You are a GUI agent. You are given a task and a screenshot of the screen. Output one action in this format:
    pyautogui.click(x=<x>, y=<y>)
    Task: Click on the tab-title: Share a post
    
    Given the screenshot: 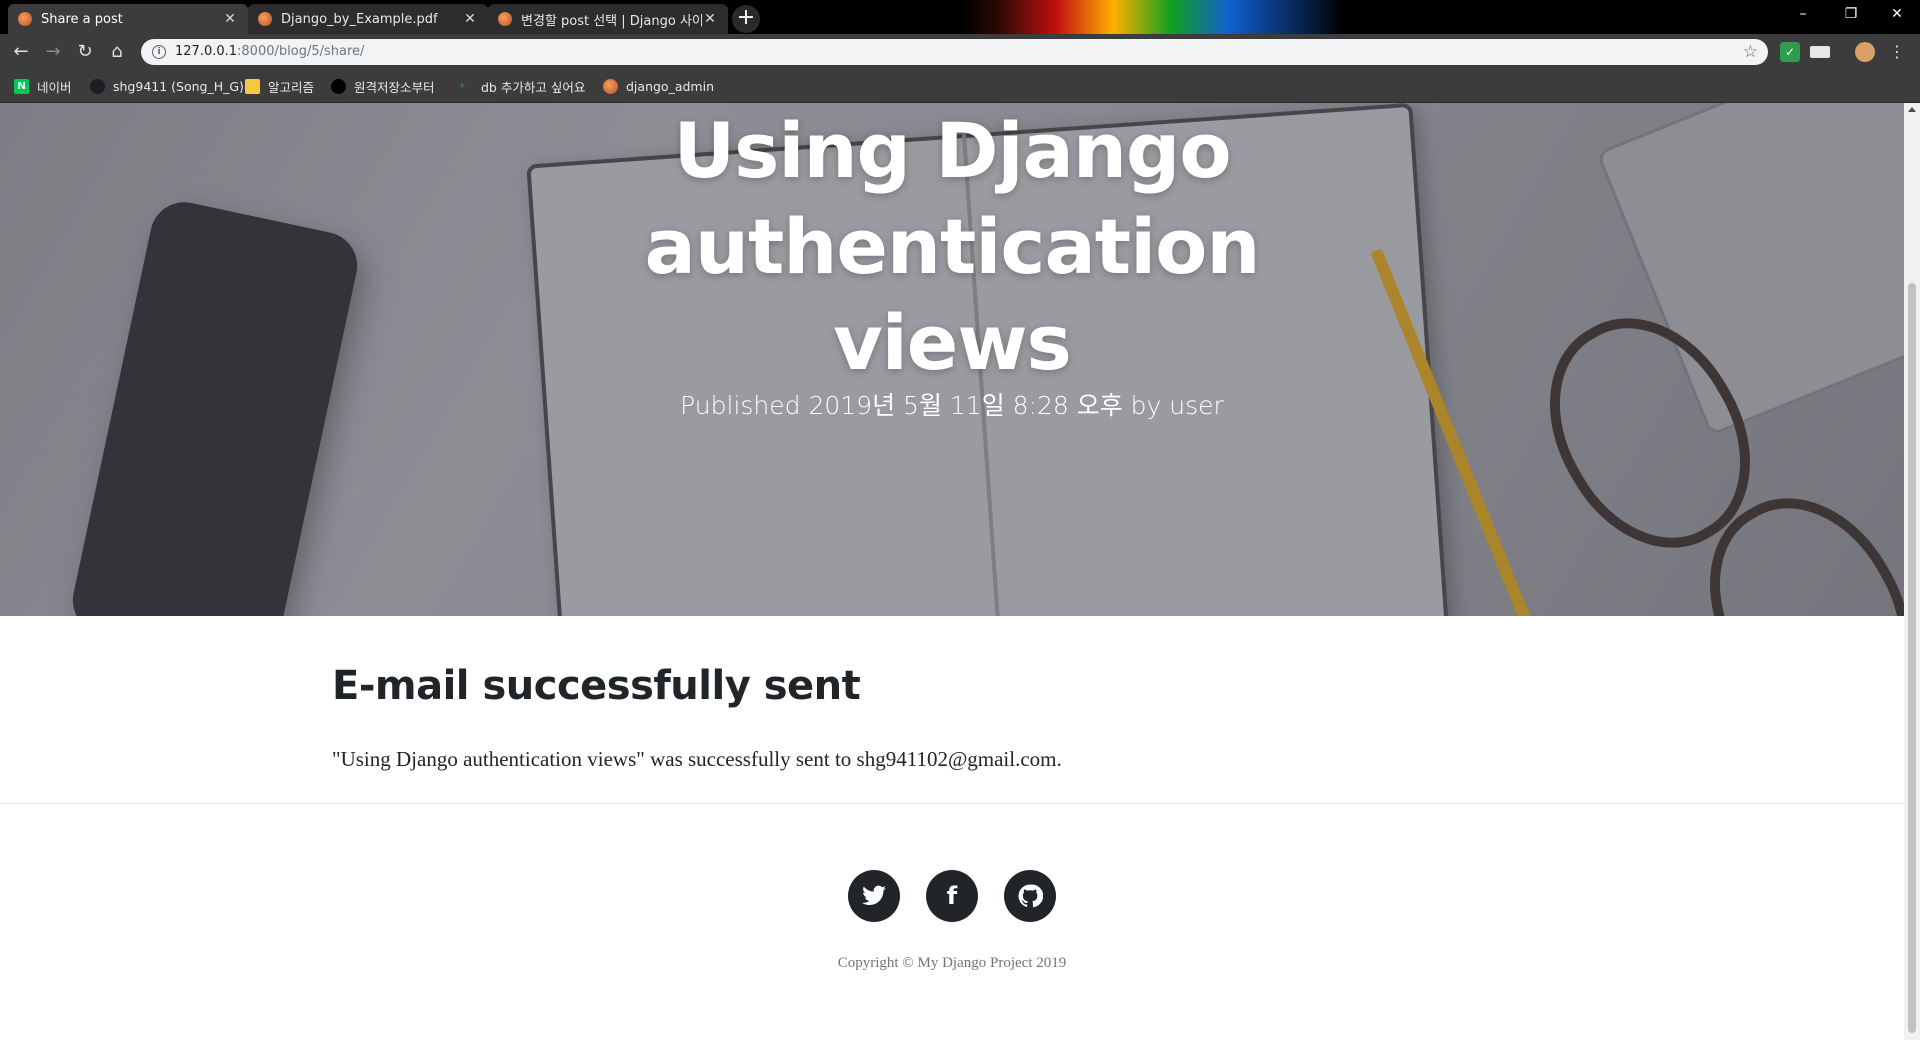 What is the action you would take?
    pyautogui.click(x=82, y=19)
    